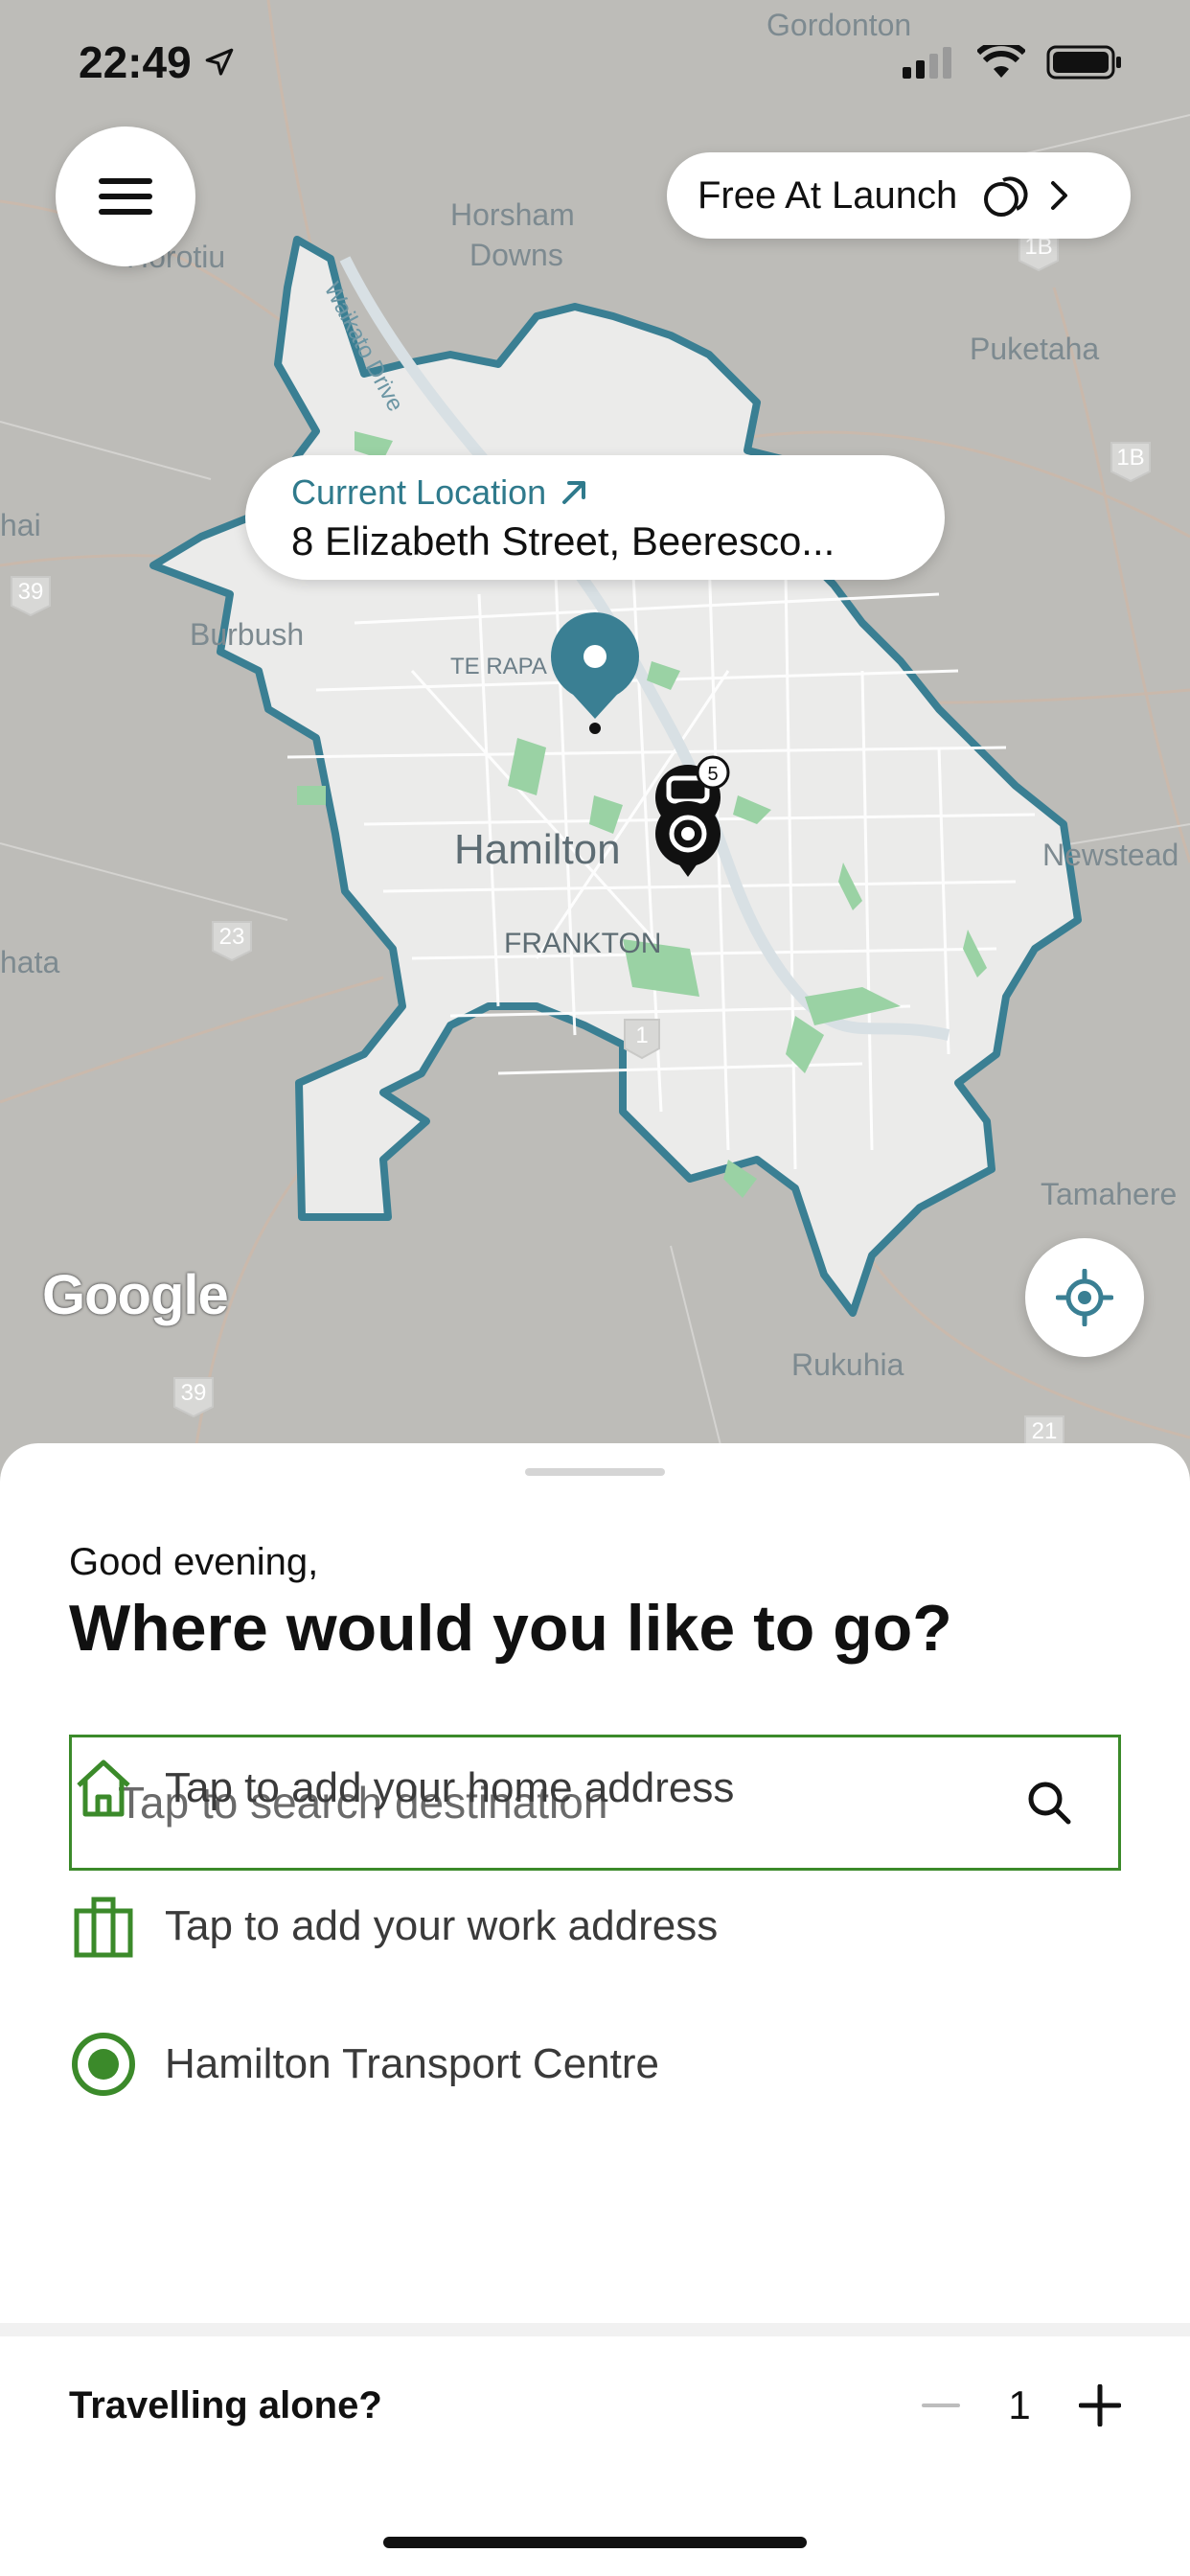 Image resolution: width=1190 pixels, height=2576 pixels. Describe the element at coordinates (574, 492) in the screenshot. I see `arrow-up-right-icon` at that location.